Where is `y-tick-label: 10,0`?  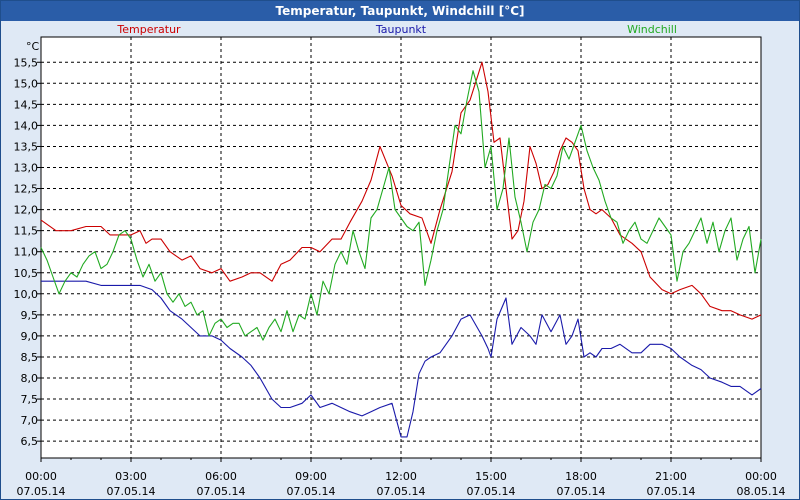 y-tick-label: 10,0 is located at coordinates (26, 294).